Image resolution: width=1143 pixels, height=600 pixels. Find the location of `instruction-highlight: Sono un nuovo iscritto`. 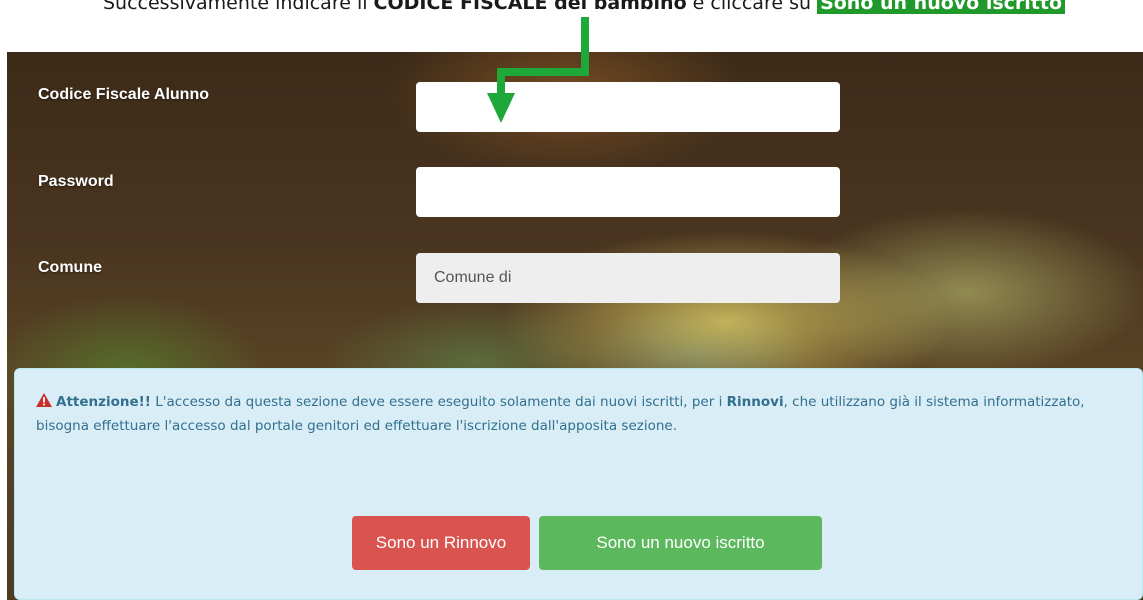

instruction-highlight: Sono un nuovo iscritto is located at coordinates (941, 7).